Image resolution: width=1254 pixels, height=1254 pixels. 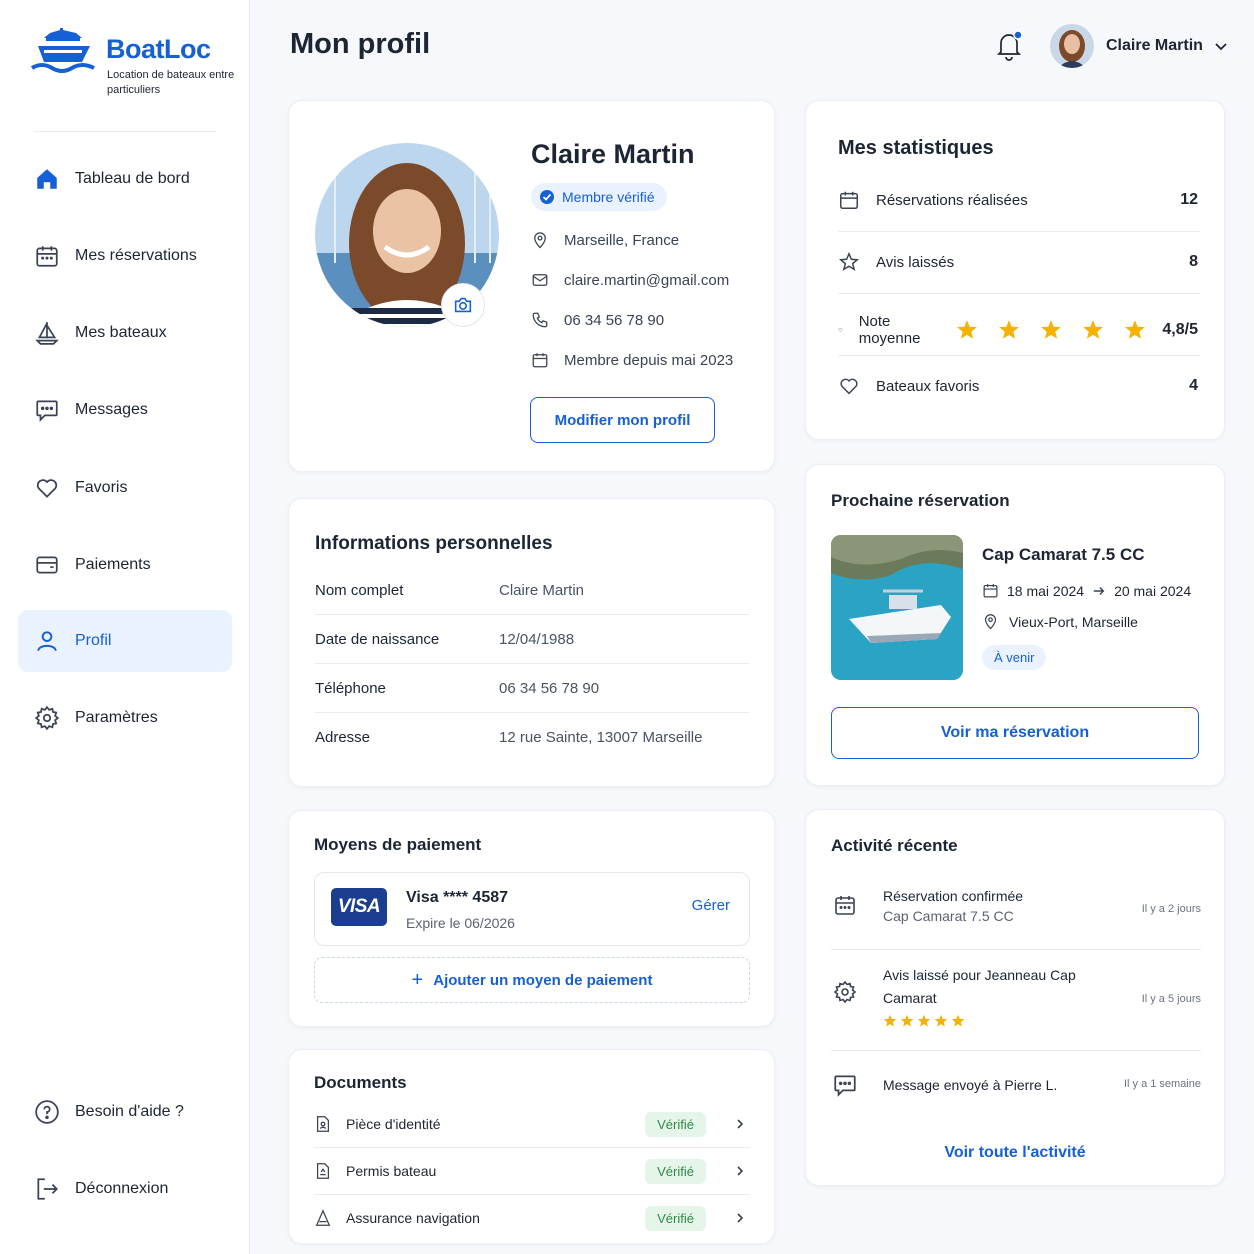 What do you see at coordinates (614, 320) in the screenshot?
I see `phone-text: 06 34 56 78 90` at bounding box center [614, 320].